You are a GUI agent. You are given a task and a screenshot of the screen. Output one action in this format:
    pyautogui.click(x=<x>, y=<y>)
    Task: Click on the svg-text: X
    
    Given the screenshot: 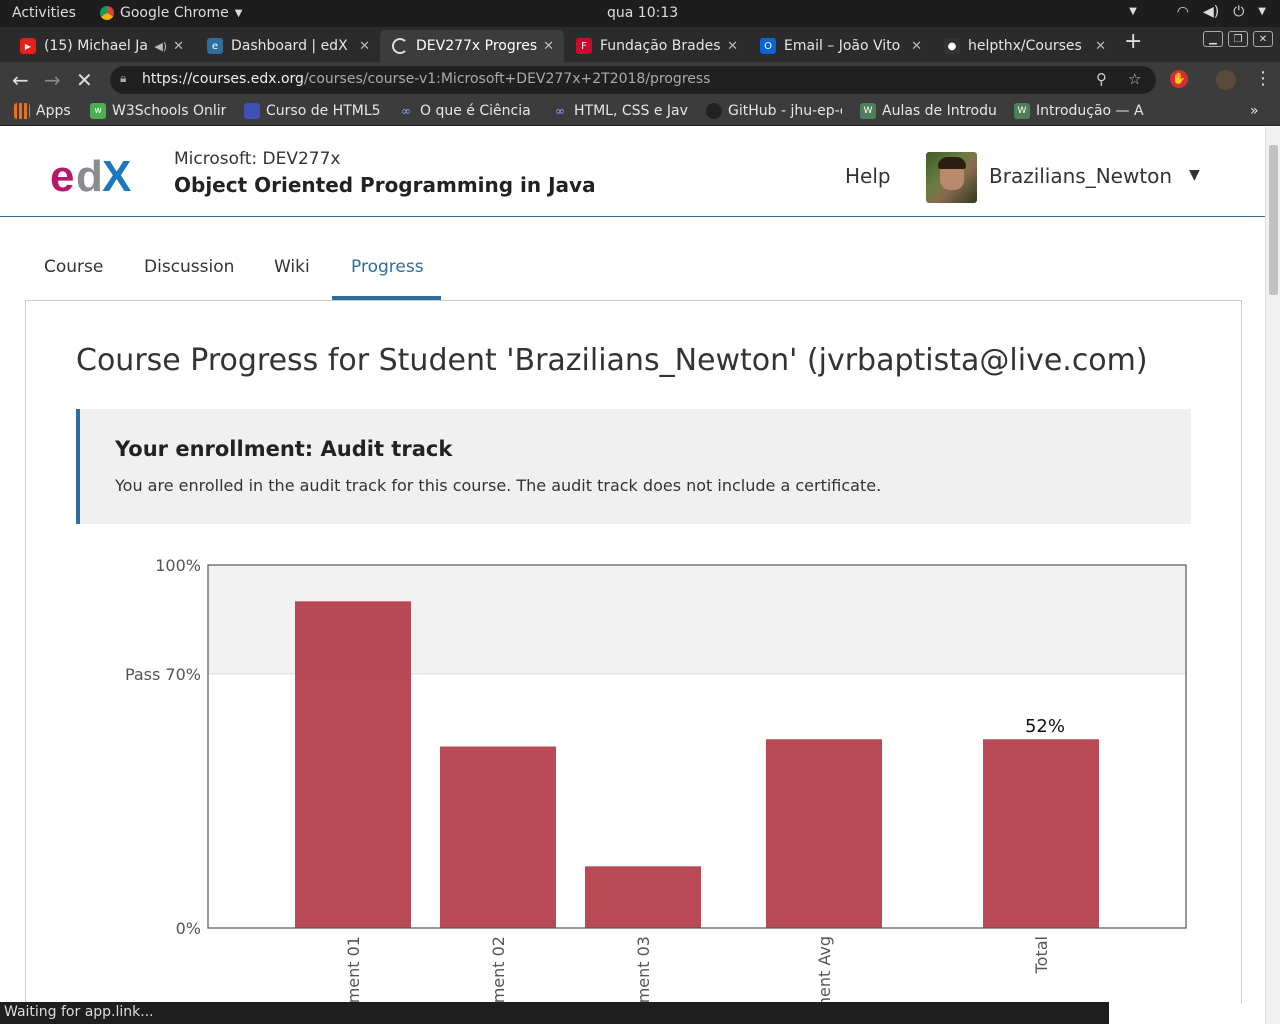 What is the action you would take?
    pyautogui.click(x=116, y=175)
    